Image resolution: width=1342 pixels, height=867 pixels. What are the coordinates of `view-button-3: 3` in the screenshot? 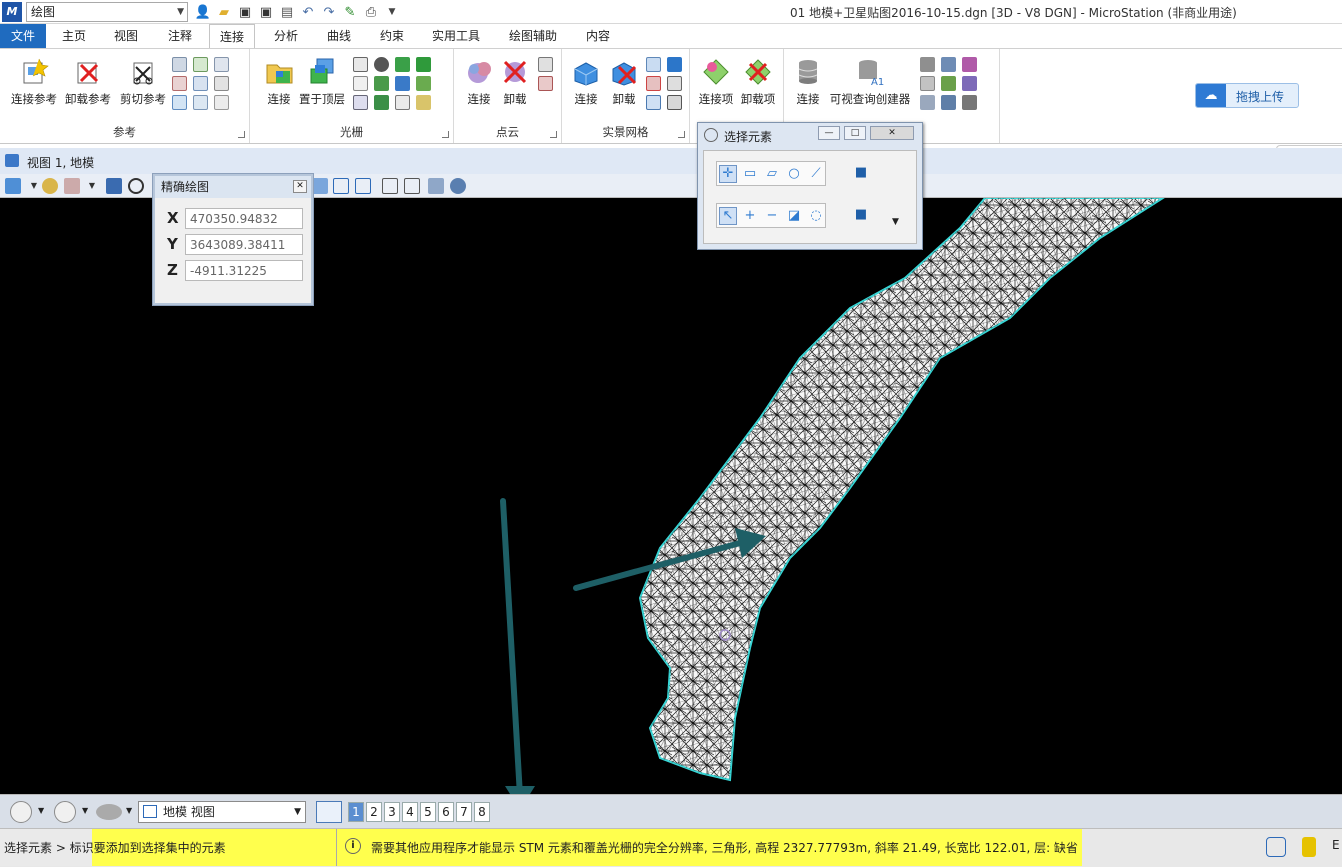 It's located at (392, 812).